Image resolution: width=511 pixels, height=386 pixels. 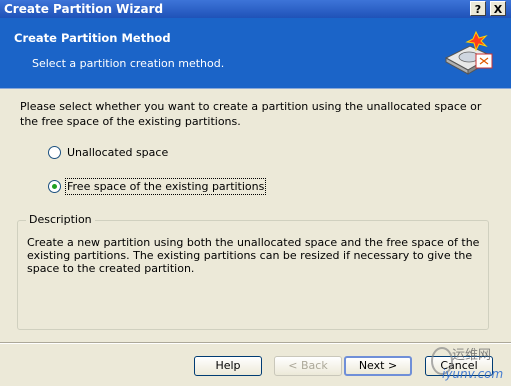 What do you see at coordinates (118, 152) in the screenshot?
I see `option-label-unallocated: Unallocated space` at bounding box center [118, 152].